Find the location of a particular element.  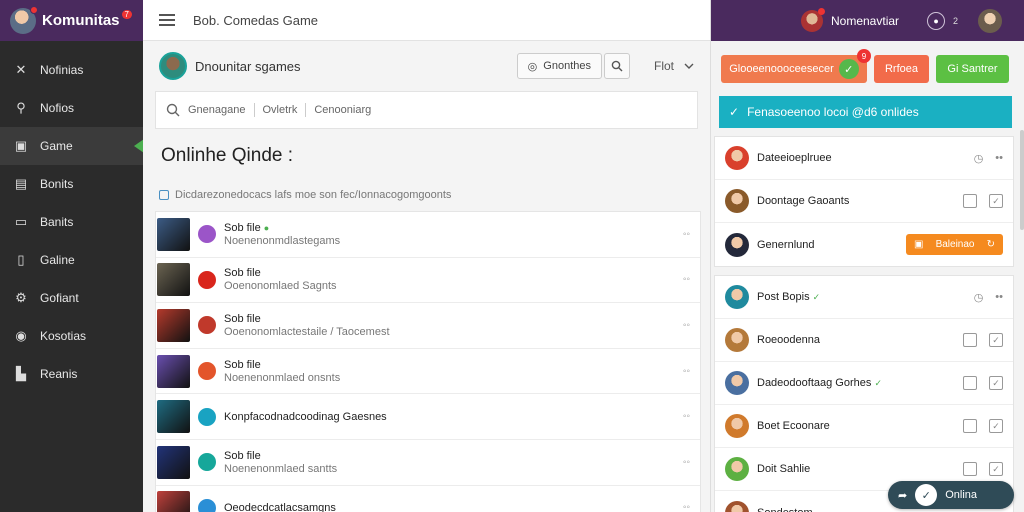

group-header: Dnounitar sgames ◎ Gnonthes Flot is located at coordinates (426, 66).